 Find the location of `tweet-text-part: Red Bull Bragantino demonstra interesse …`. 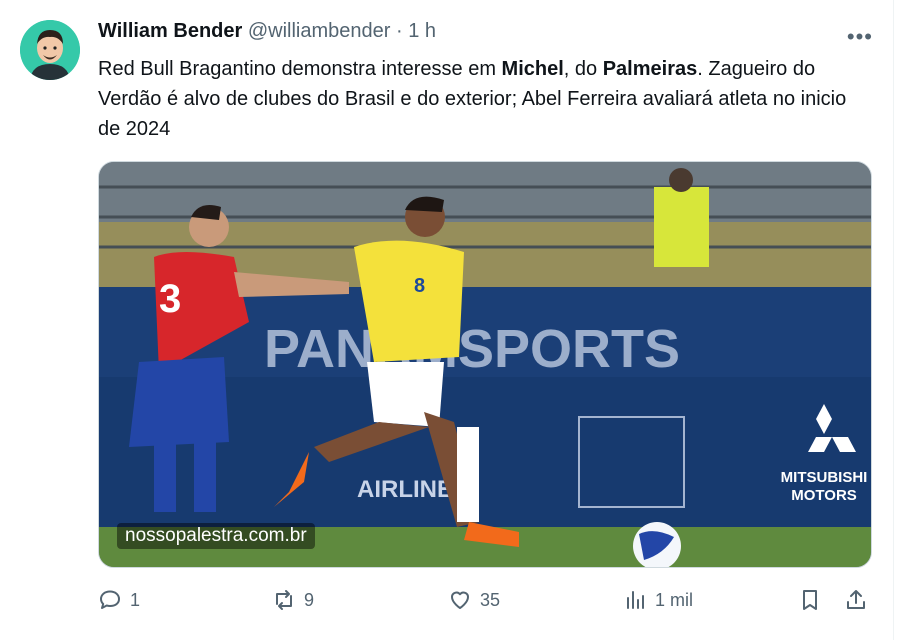

tweet-text-part: Red Bull Bragantino demonstra interesse … is located at coordinates (300, 69).